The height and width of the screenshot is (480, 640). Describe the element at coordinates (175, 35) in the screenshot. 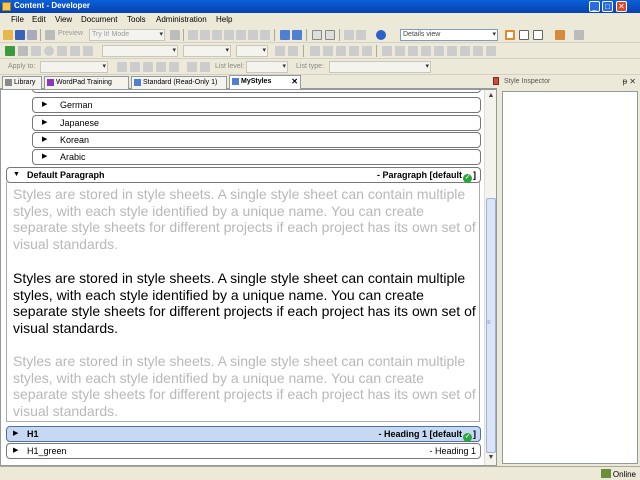

I see `document-icon` at that location.